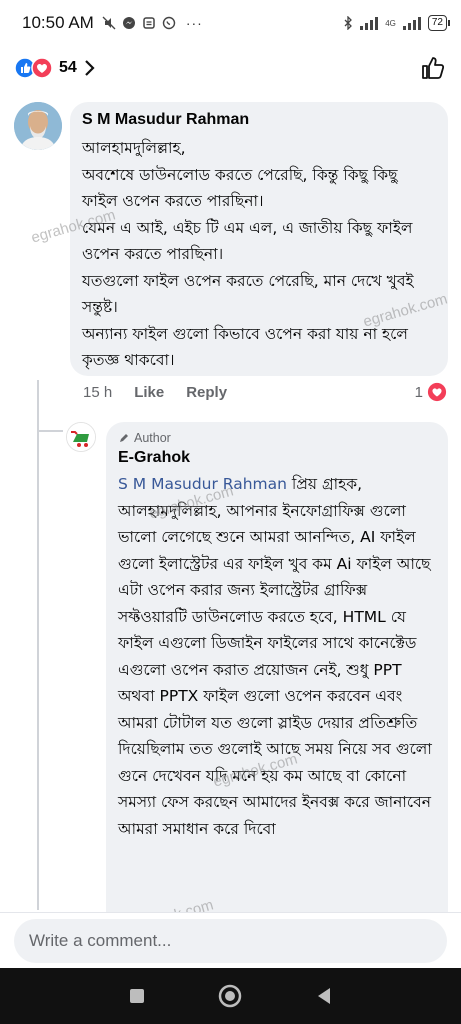  I want to click on recent-apps-button, so click(137, 996).